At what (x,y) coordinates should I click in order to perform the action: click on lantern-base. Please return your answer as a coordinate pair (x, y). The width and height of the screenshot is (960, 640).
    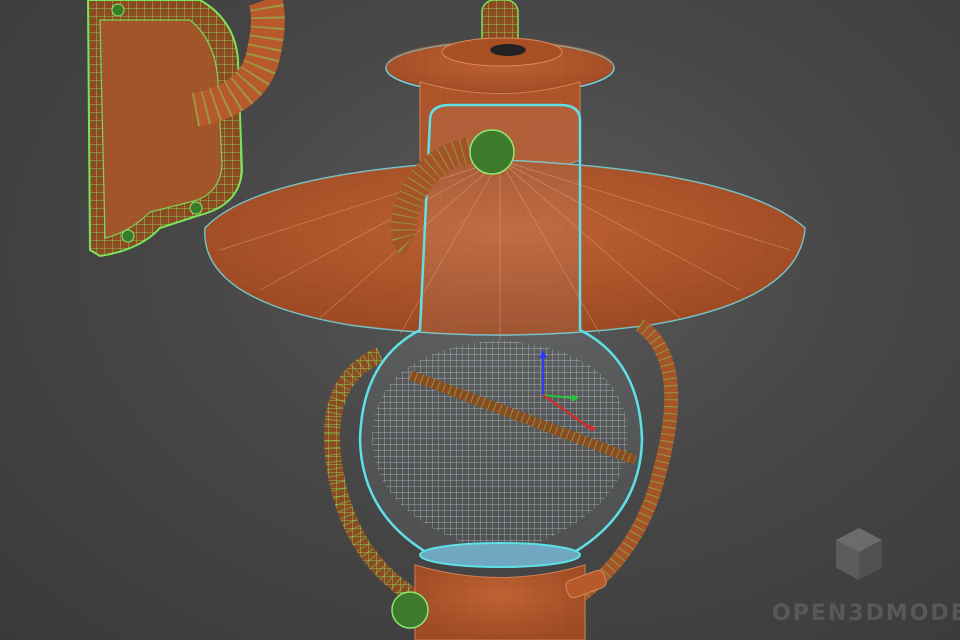
    Looking at the image, I should click on (499, 602).